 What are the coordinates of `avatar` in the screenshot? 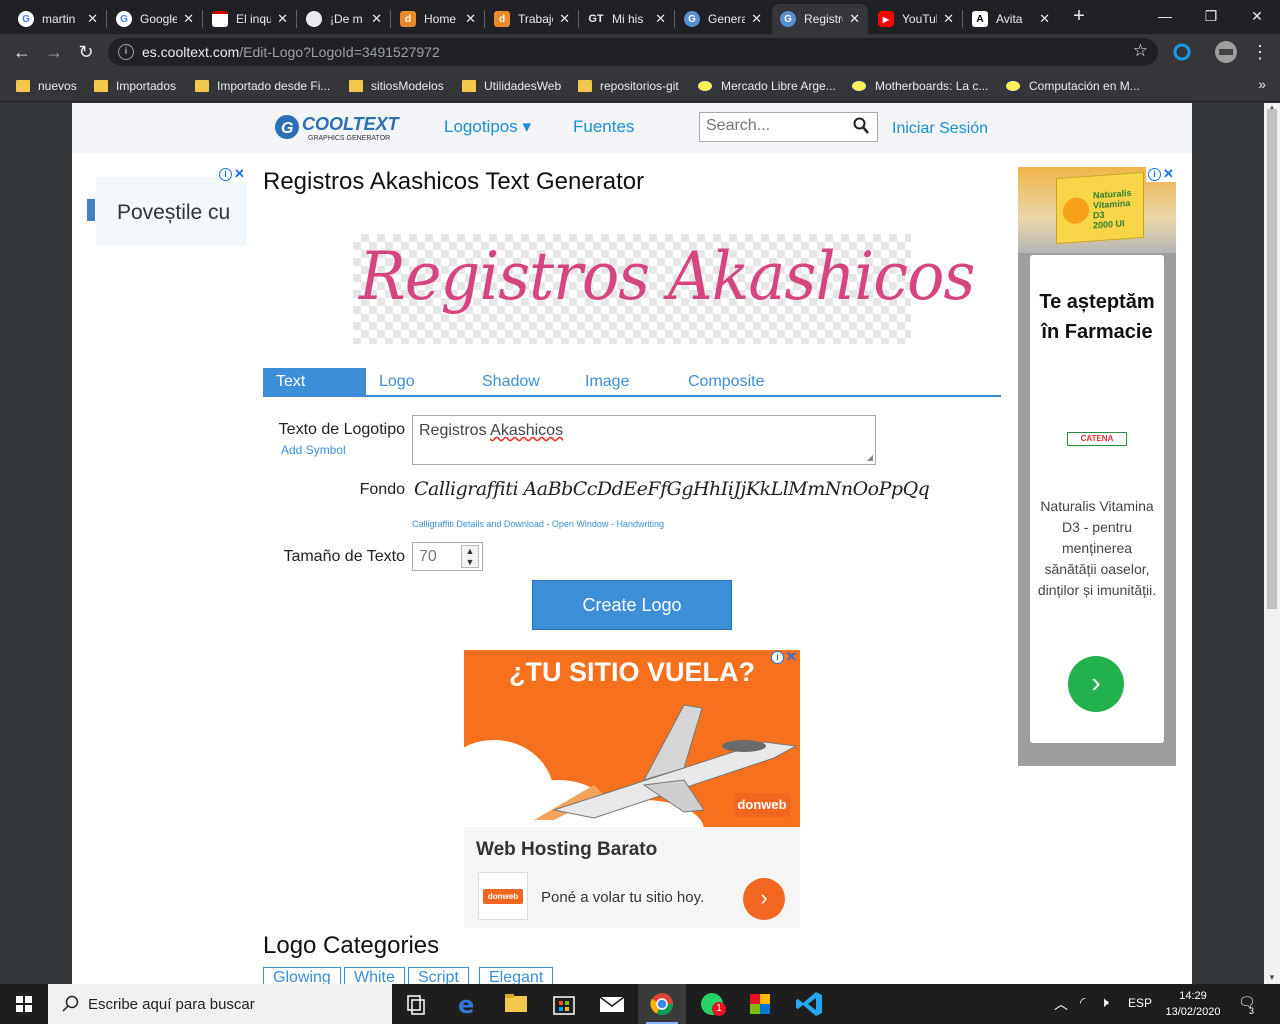 It's located at (1226, 52).